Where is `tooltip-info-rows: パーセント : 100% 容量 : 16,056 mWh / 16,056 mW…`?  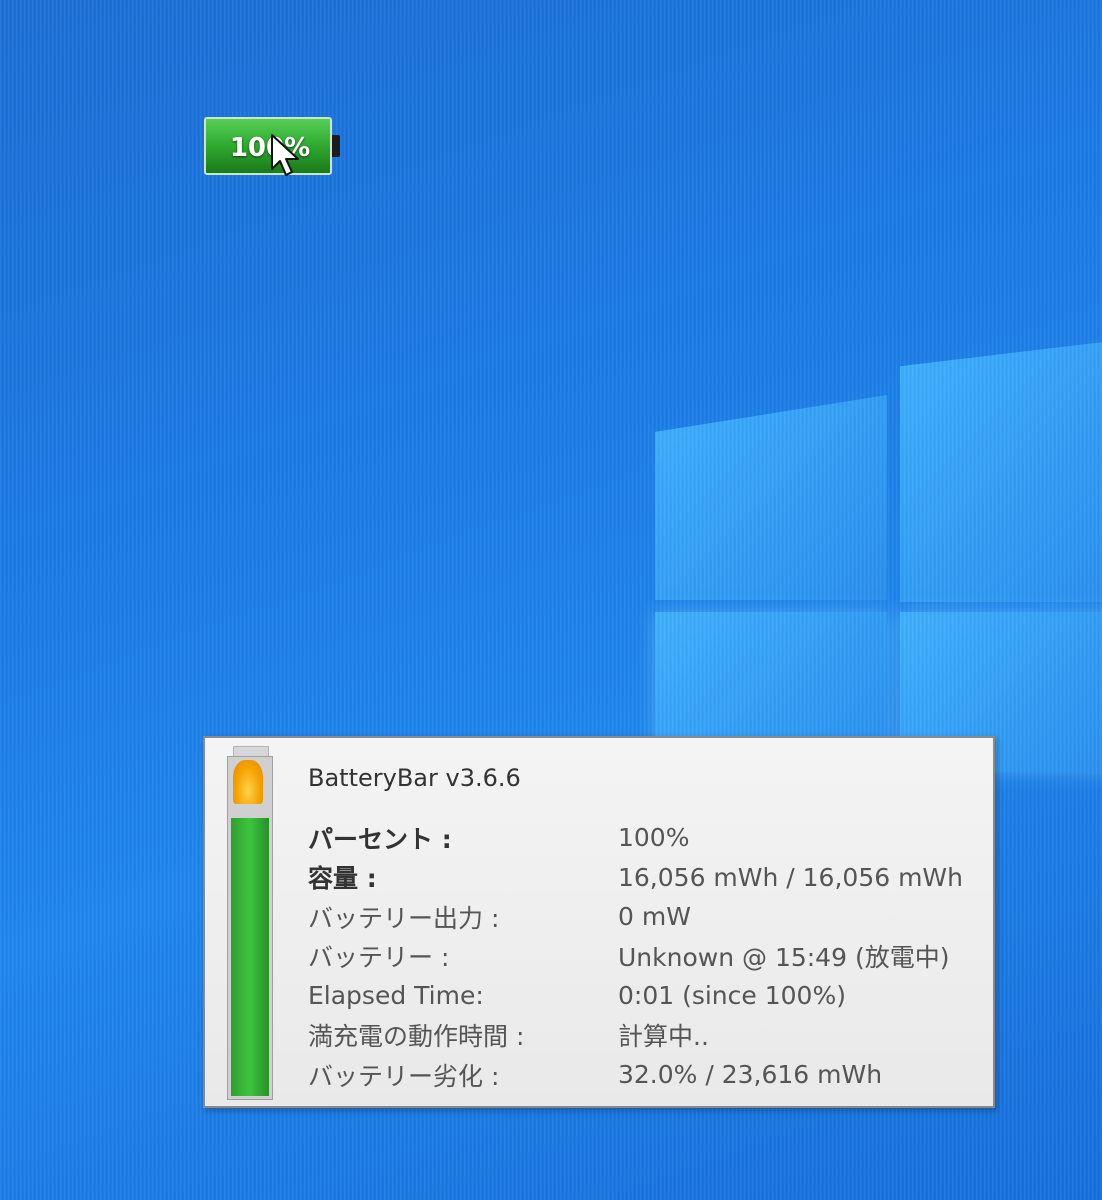
tooltip-info-rows: パーセント : 100% 容量 : 16,056 mWh / 16,056 mW… is located at coordinates (648, 956).